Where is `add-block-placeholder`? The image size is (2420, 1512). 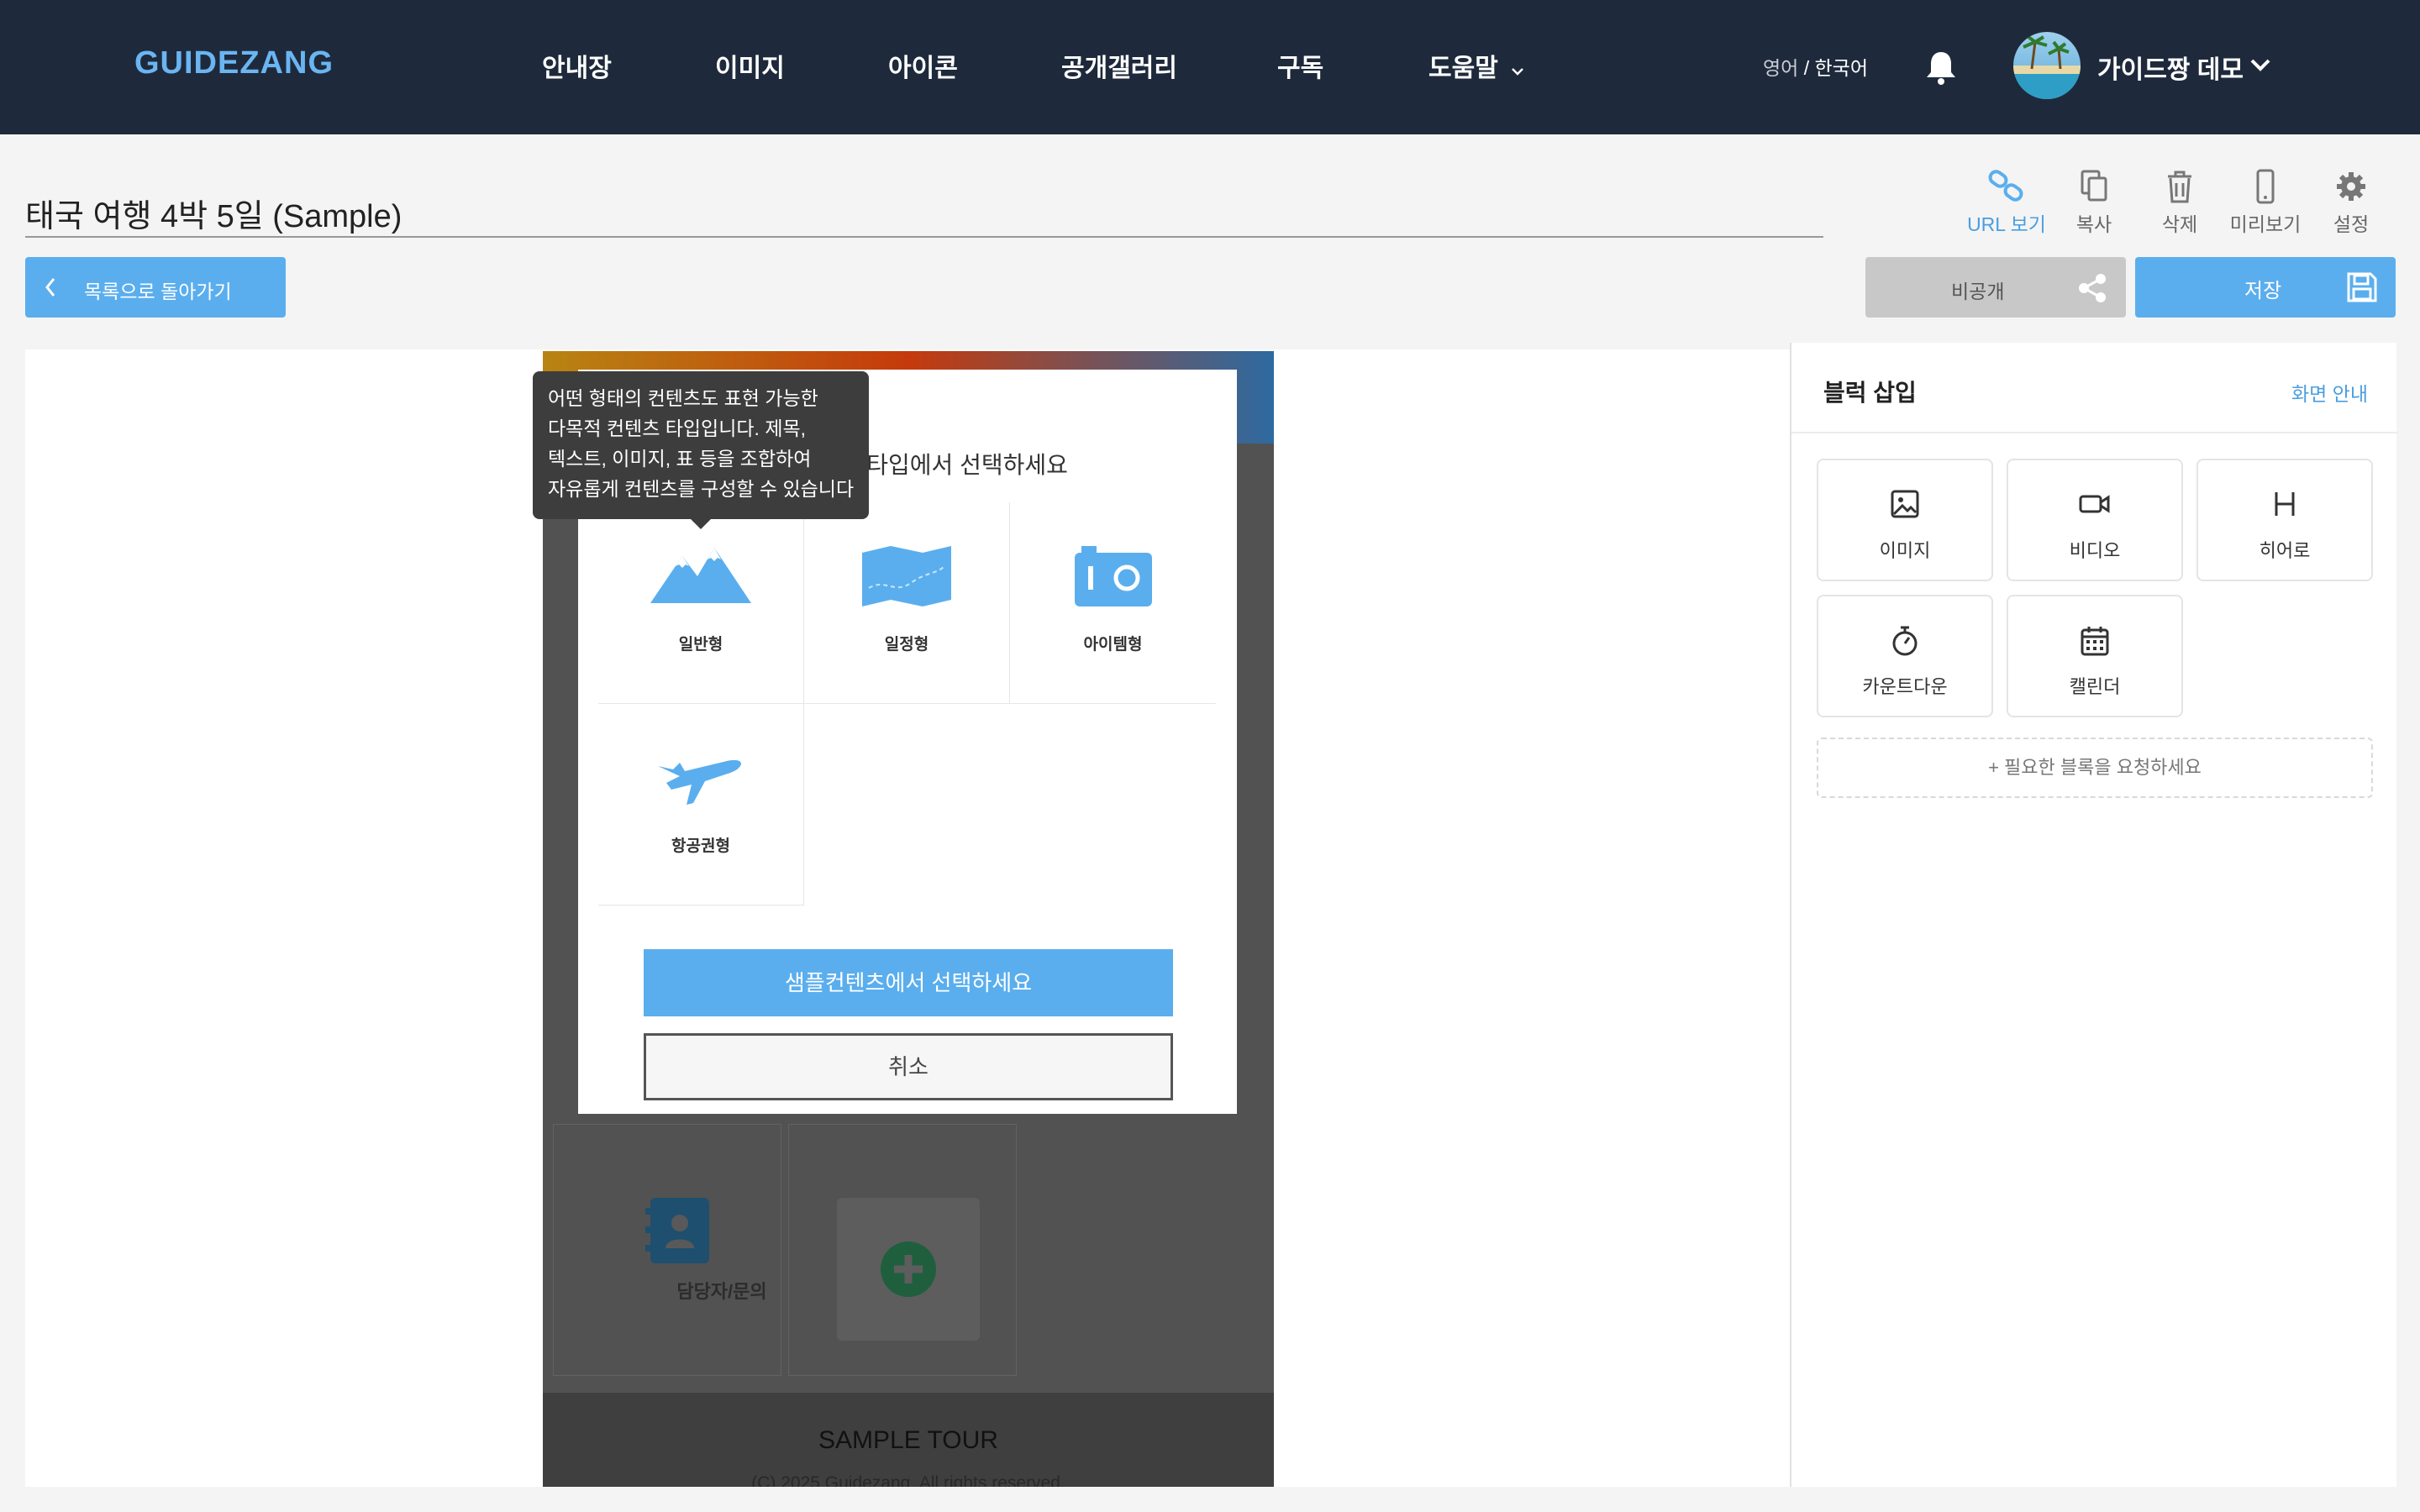 add-block-placeholder is located at coordinates (908, 1269).